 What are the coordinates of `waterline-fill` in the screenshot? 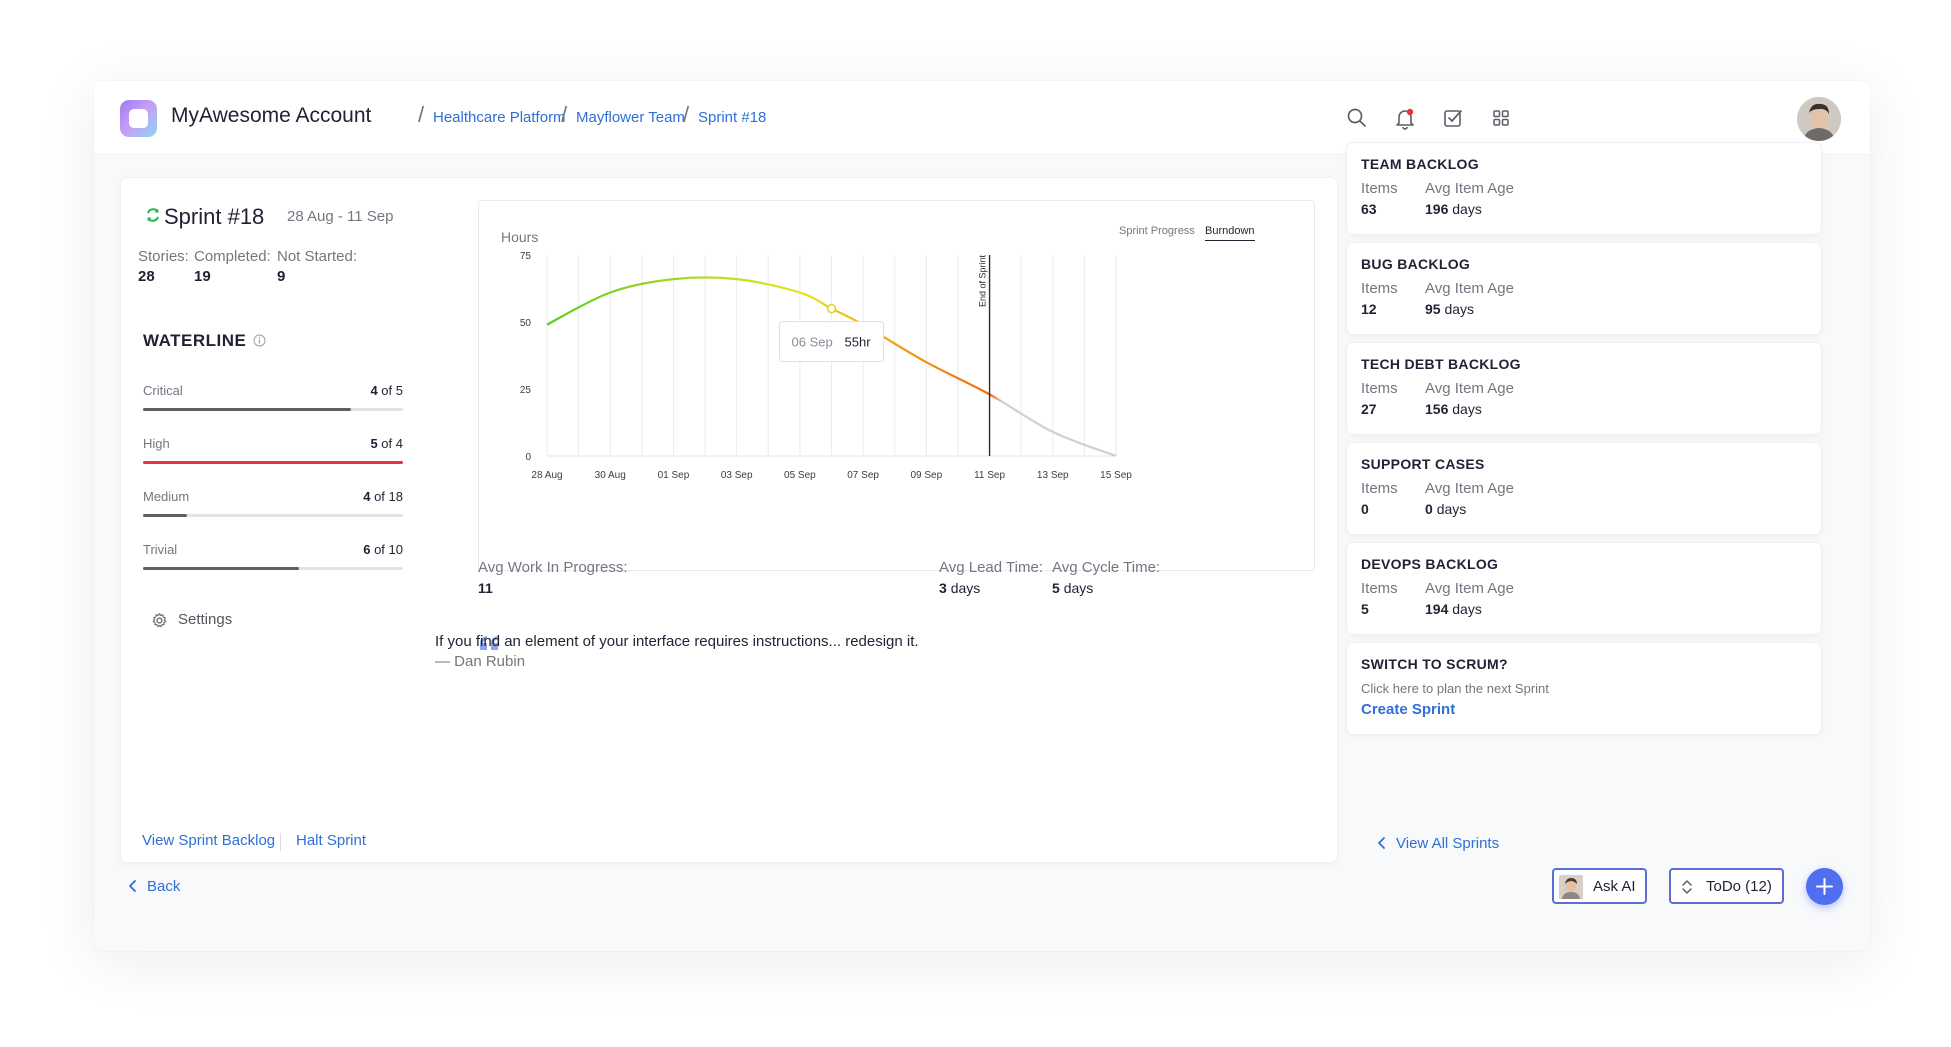 It's located at (165, 515).